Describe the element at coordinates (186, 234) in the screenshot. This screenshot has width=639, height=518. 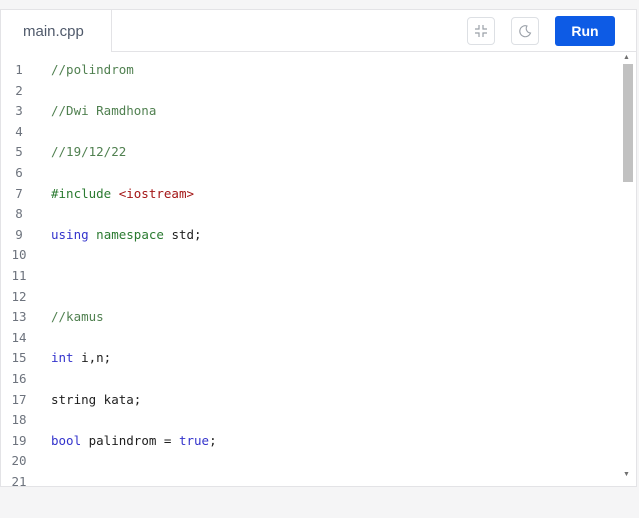
I see `code-token: std;` at that location.